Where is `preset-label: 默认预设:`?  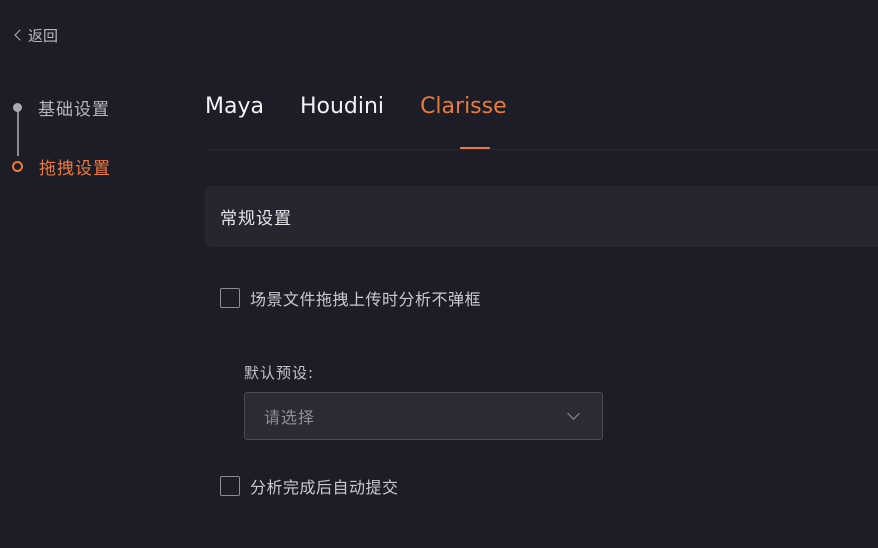
preset-label: 默认预设: is located at coordinates (279, 373).